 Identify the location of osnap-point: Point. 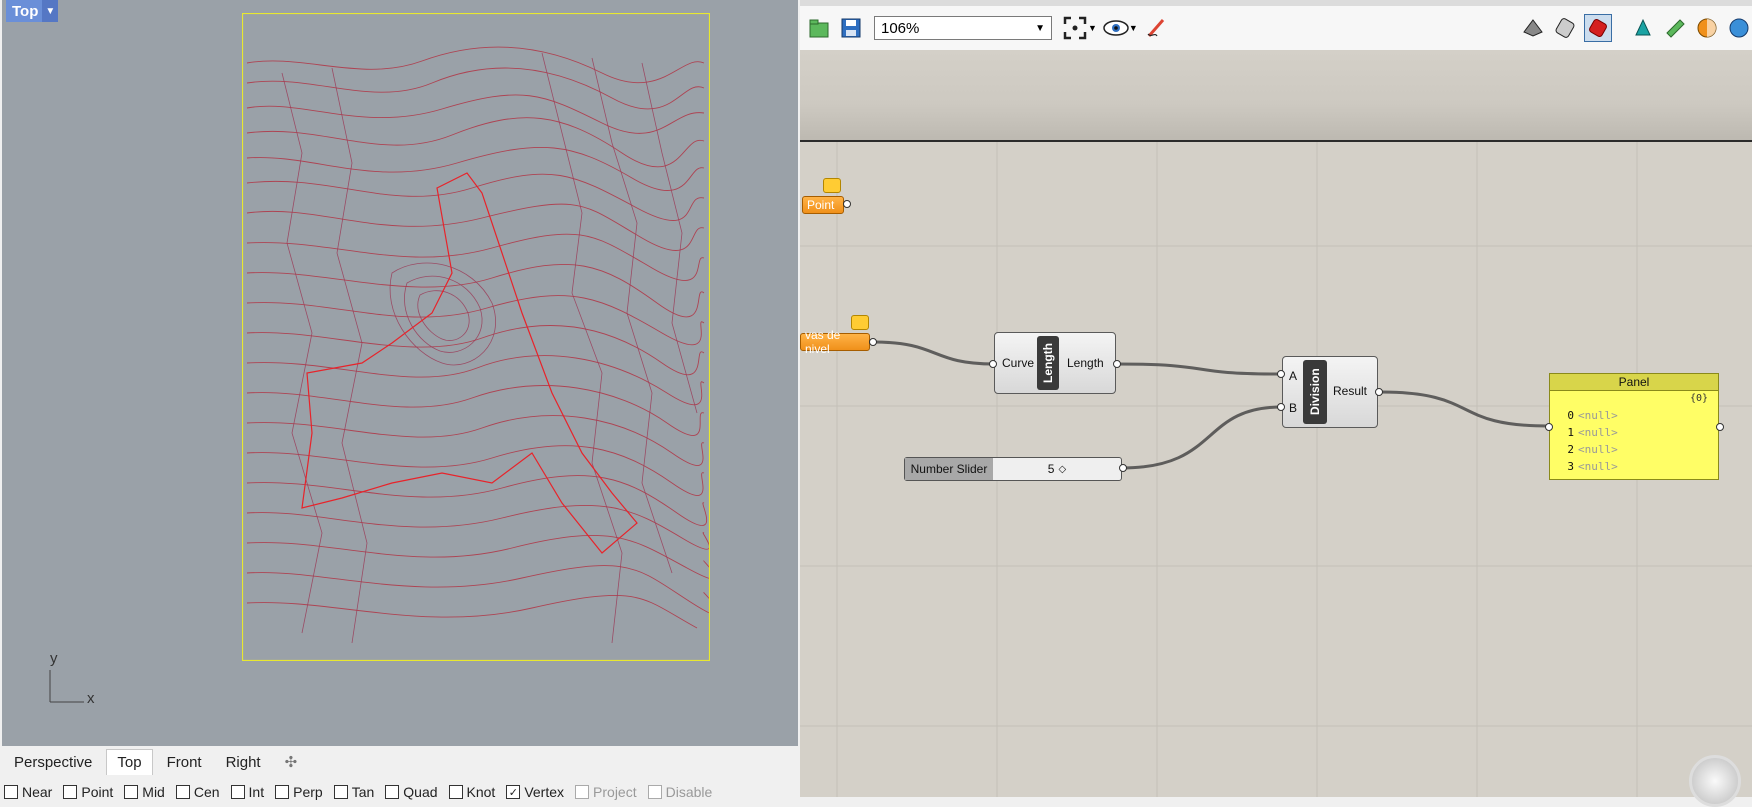
(86, 792).